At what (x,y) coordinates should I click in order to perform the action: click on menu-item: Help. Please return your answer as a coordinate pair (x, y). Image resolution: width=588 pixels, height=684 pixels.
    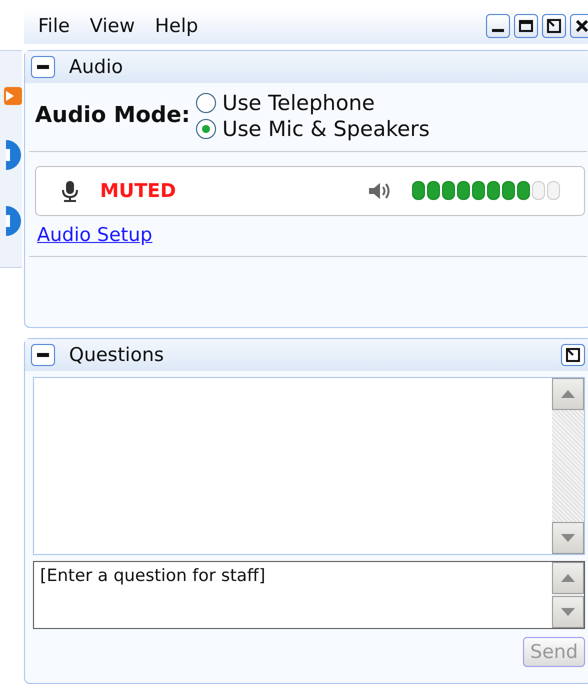
    Looking at the image, I should click on (176, 25).